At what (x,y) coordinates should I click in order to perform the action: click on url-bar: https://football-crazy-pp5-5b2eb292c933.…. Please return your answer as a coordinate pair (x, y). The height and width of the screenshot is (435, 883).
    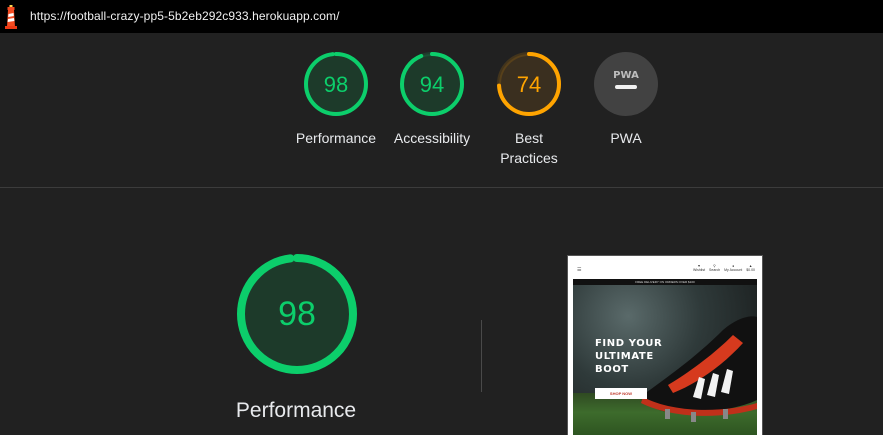
    Looking at the image, I should click on (441, 16).